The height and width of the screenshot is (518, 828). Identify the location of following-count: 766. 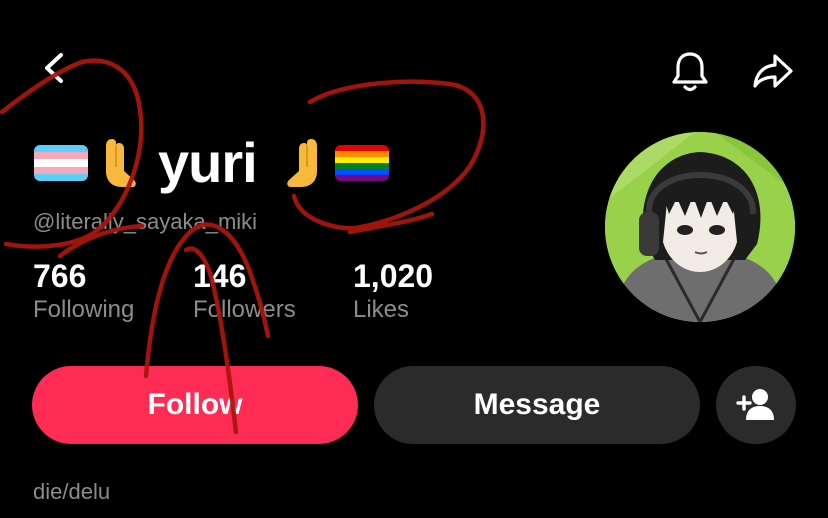
(60, 276).